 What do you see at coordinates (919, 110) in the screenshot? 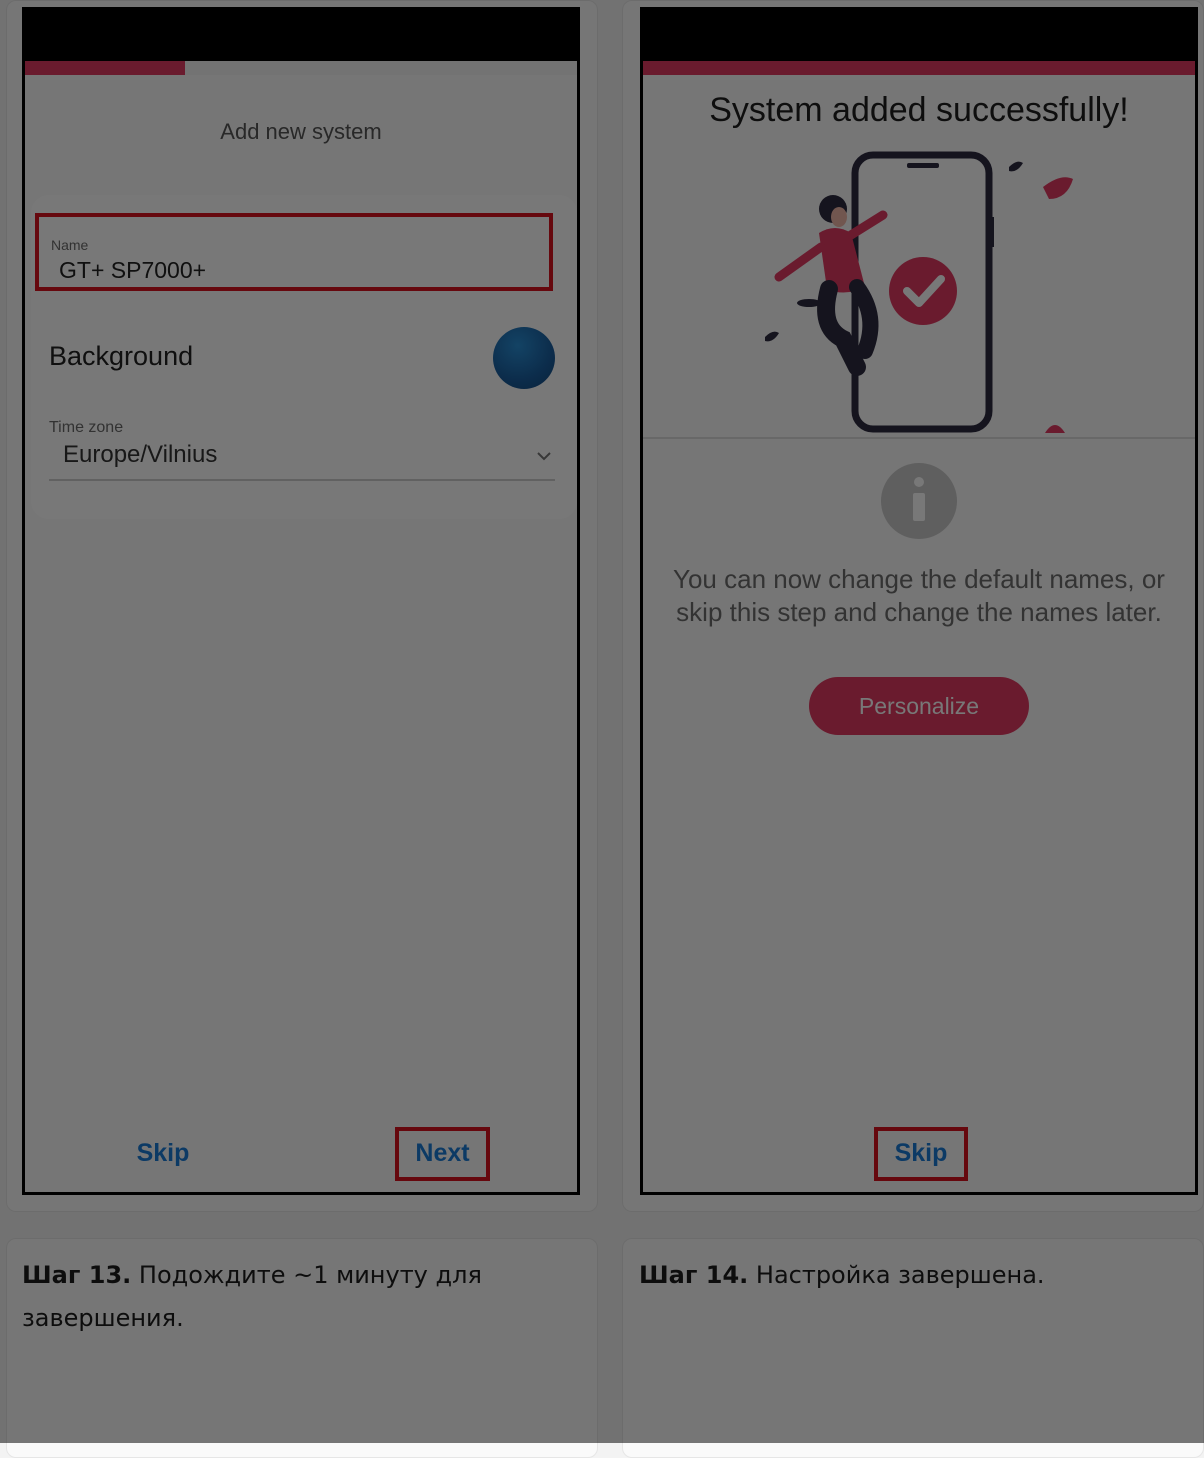
I see `success-title: System added successfully!` at bounding box center [919, 110].